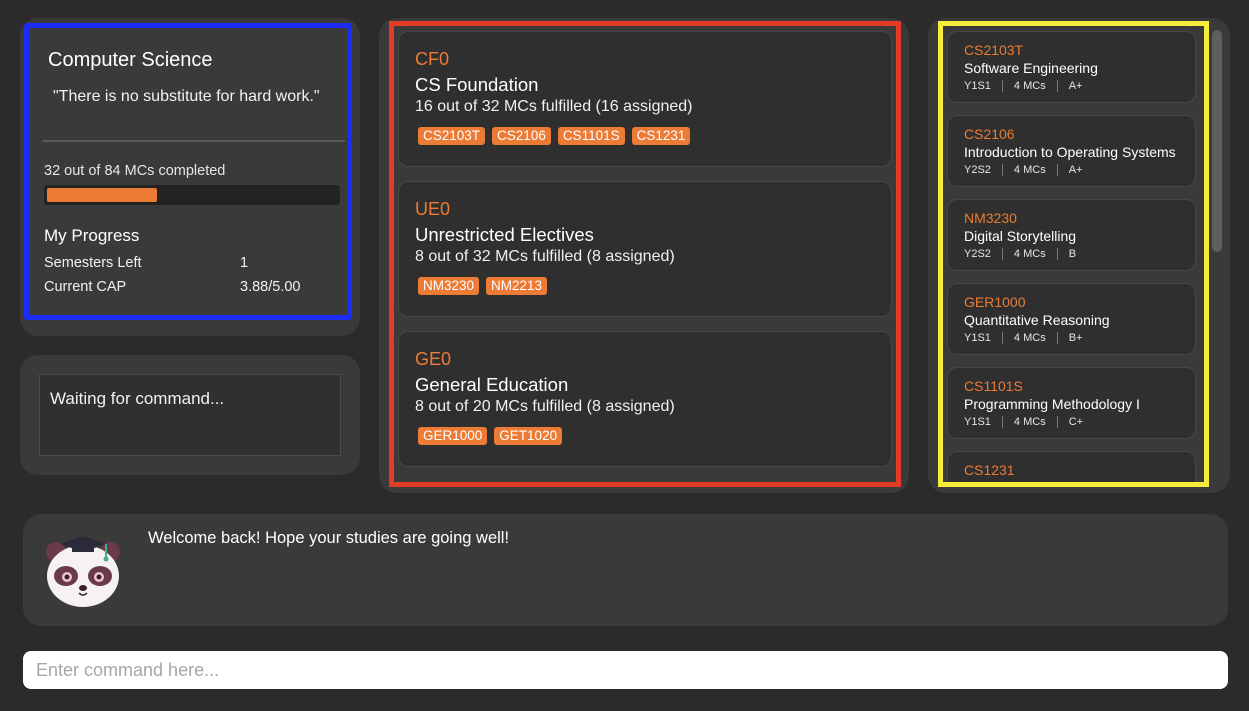  What do you see at coordinates (433, 209) in the screenshot?
I see `requirement-code: UE0` at bounding box center [433, 209].